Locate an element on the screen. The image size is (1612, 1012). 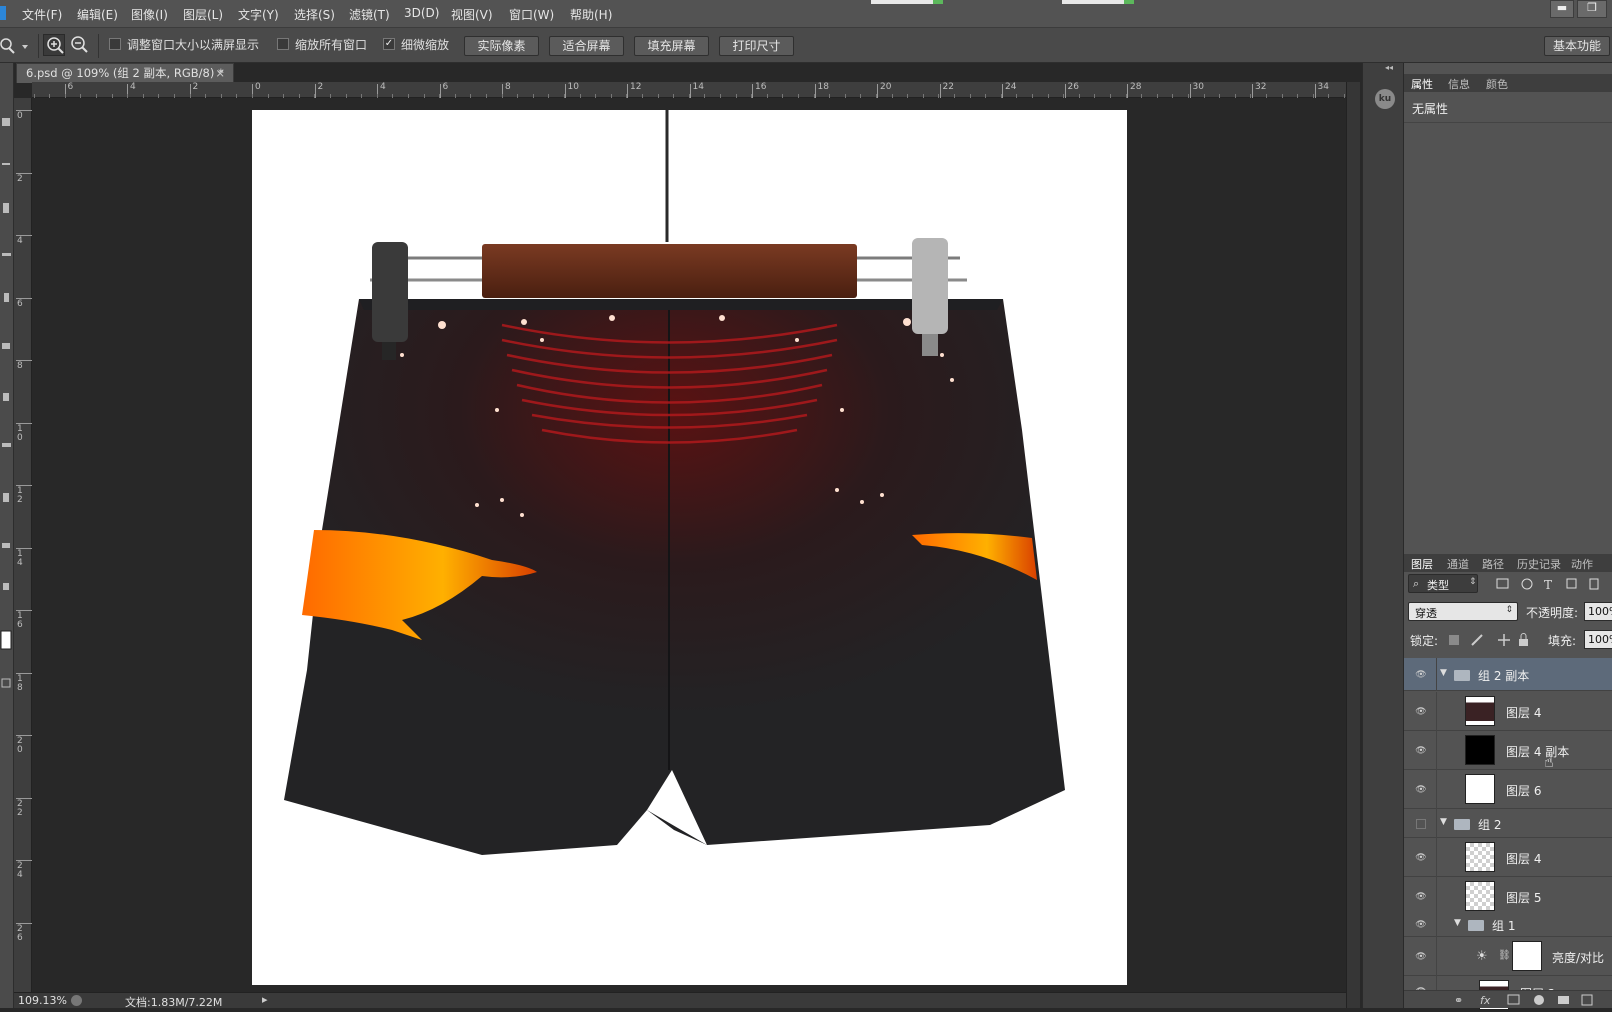
layer-row: 👁 图层 6 is located at coordinates (1508, 789).